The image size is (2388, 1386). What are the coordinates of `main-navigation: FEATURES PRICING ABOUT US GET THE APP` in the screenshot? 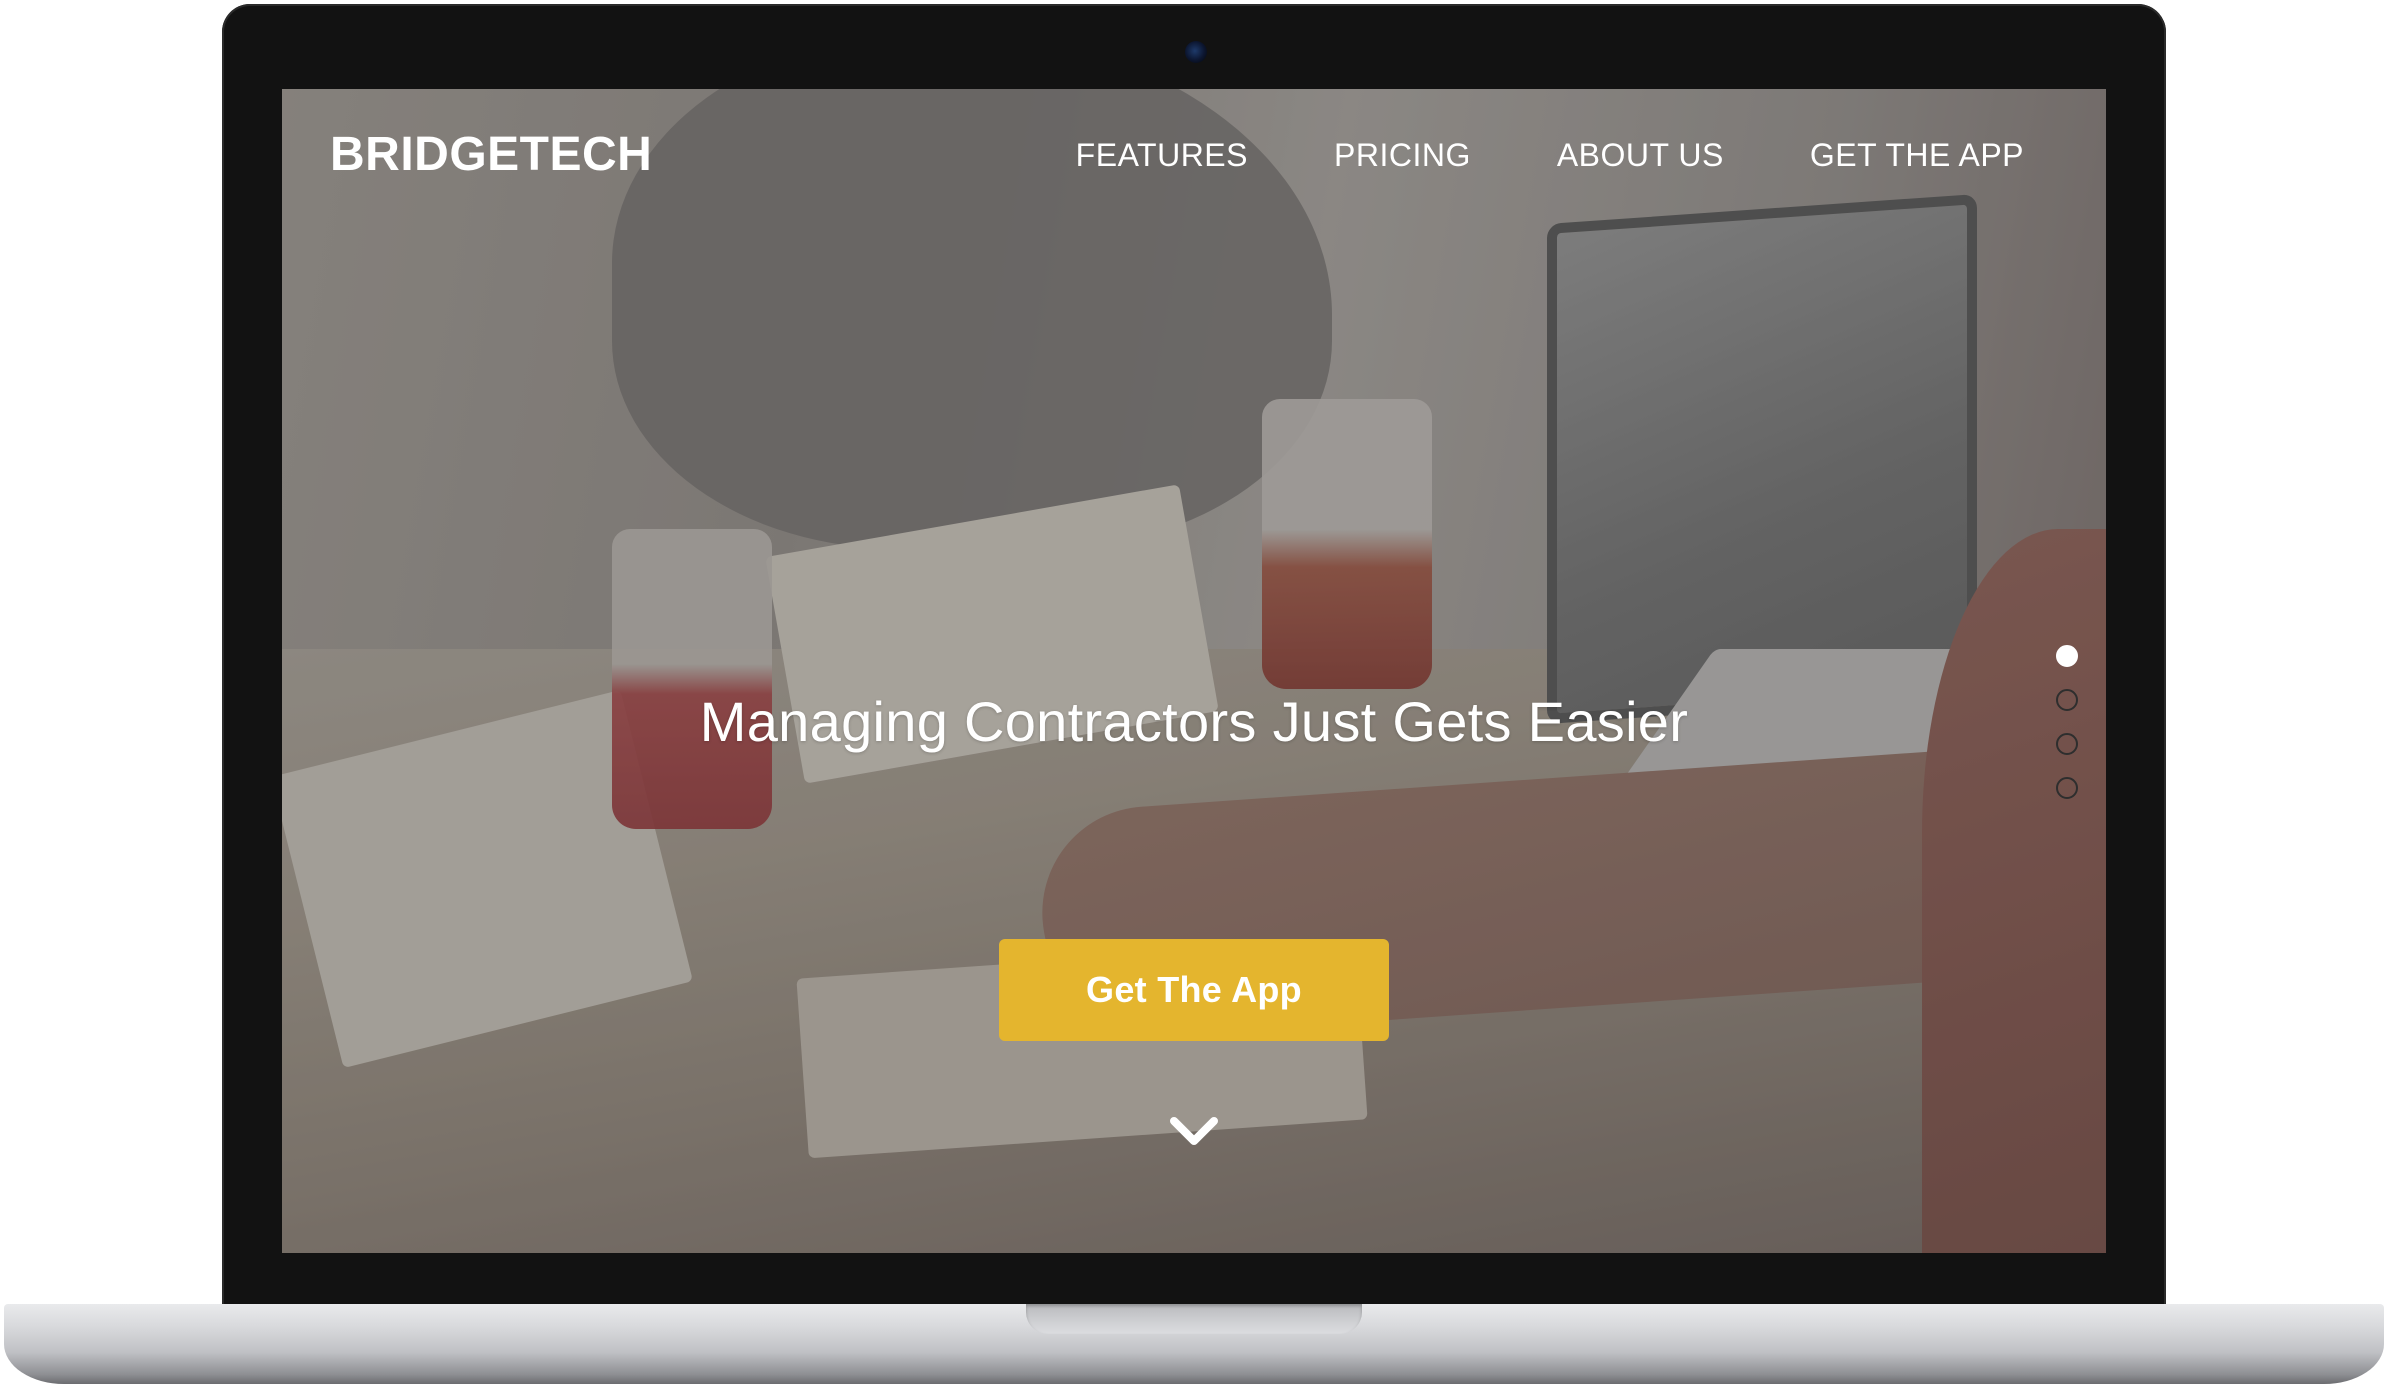 It's located at (1550, 155).